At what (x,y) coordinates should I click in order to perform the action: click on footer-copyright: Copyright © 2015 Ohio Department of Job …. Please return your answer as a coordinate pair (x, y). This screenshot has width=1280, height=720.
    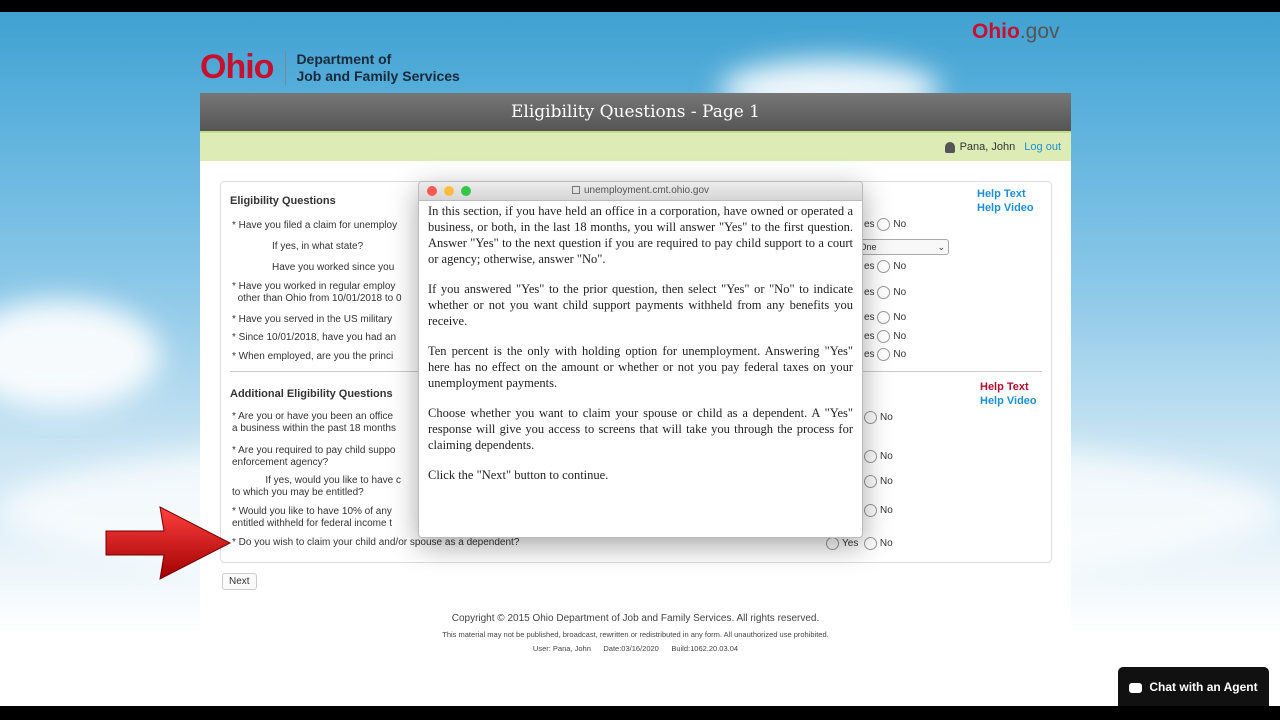
    Looking at the image, I should click on (635, 618).